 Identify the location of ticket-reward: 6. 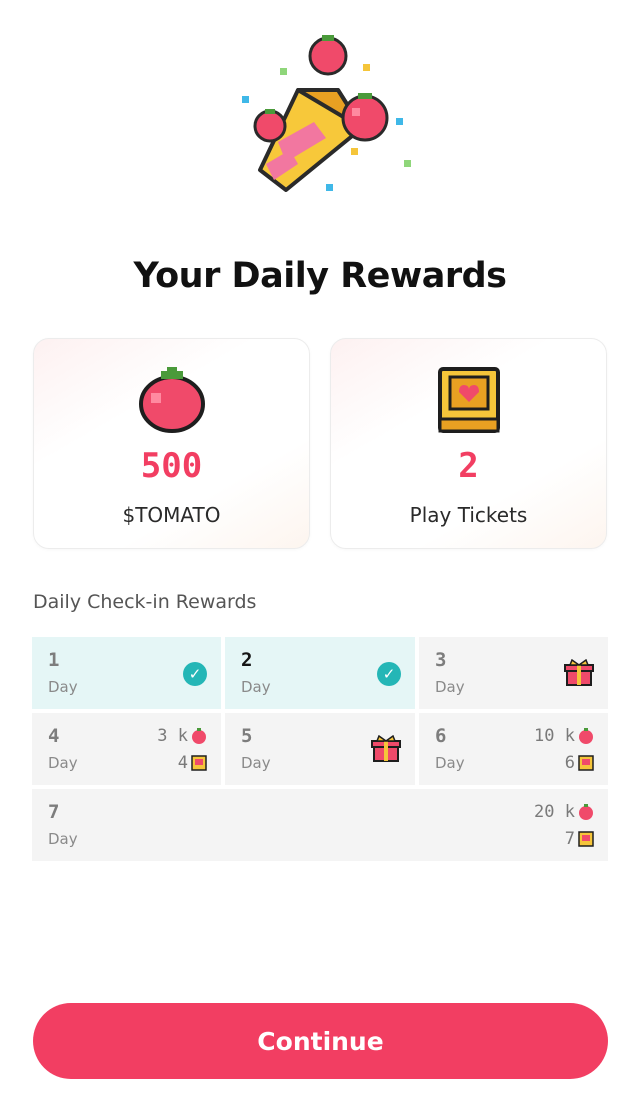
(579, 763).